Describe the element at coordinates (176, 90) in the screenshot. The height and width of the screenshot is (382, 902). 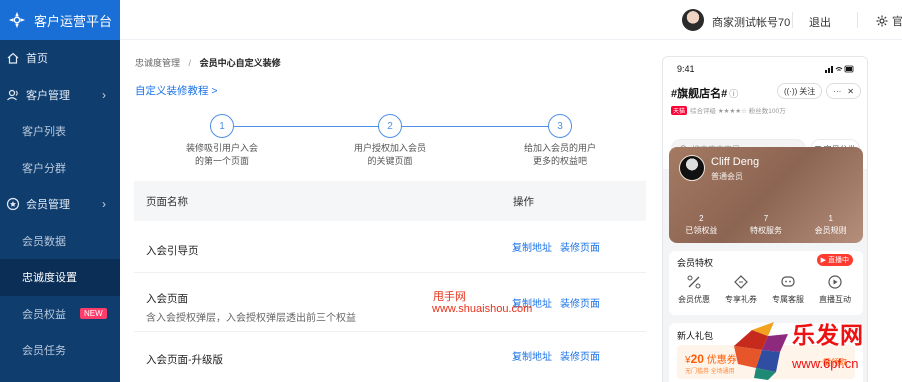
I see `tutorial-link: 自定义装修教程 >` at that location.